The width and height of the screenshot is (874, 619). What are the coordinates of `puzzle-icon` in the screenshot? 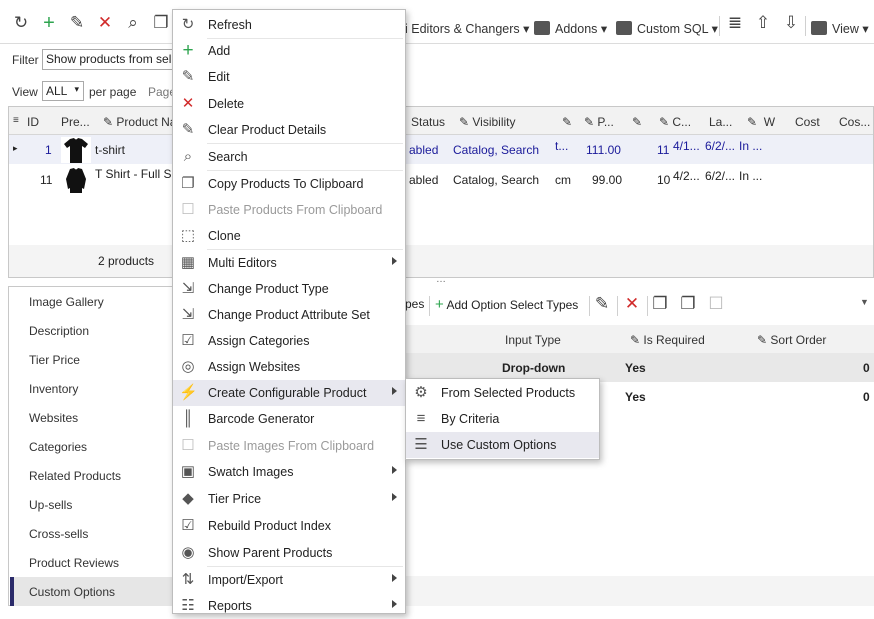 It's located at (542, 28).